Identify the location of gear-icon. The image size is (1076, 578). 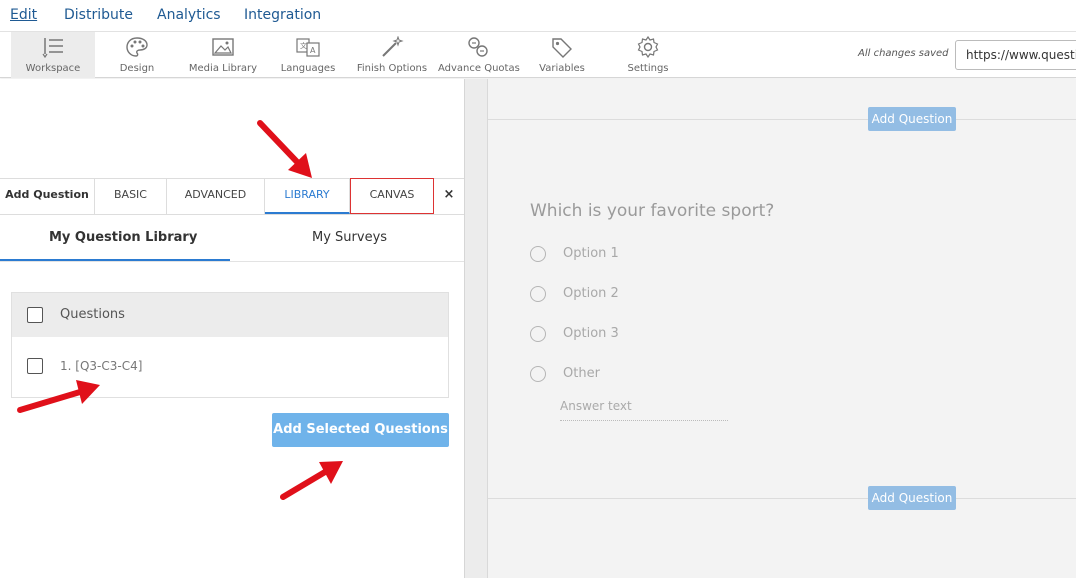
(648, 47).